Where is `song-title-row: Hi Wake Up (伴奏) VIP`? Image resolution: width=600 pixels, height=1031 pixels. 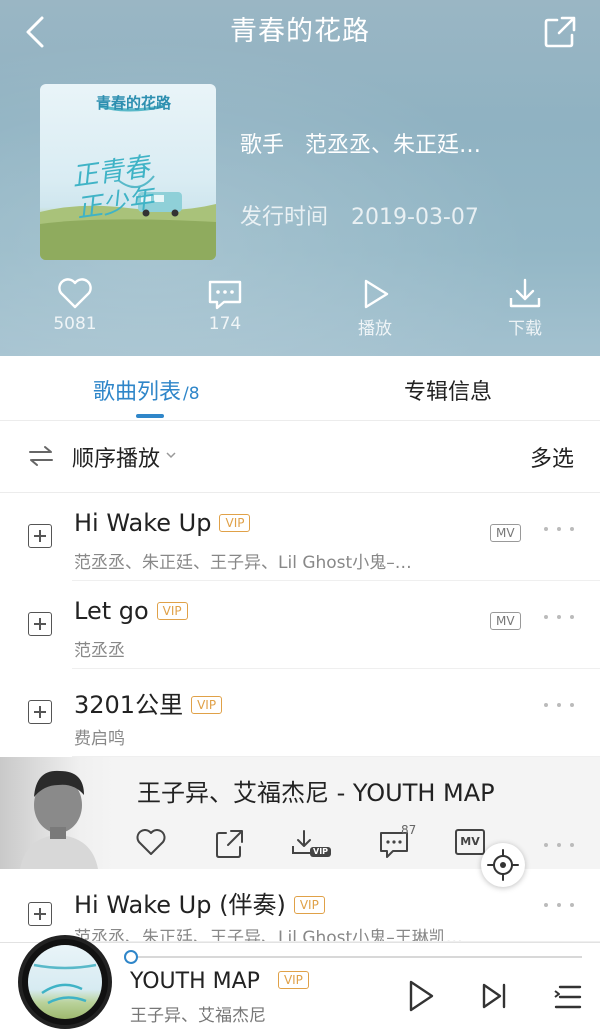 song-title-row: Hi Wake Up (伴奏) VIP is located at coordinates (199, 902).